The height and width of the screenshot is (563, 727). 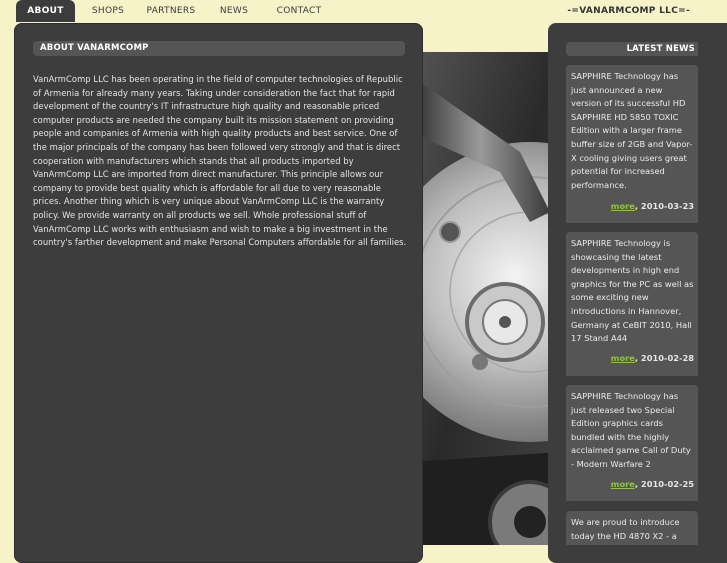 What do you see at coordinates (108, 11) in the screenshot?
I see `nav-shops: SHOPS` at bounding box center [108, 11].